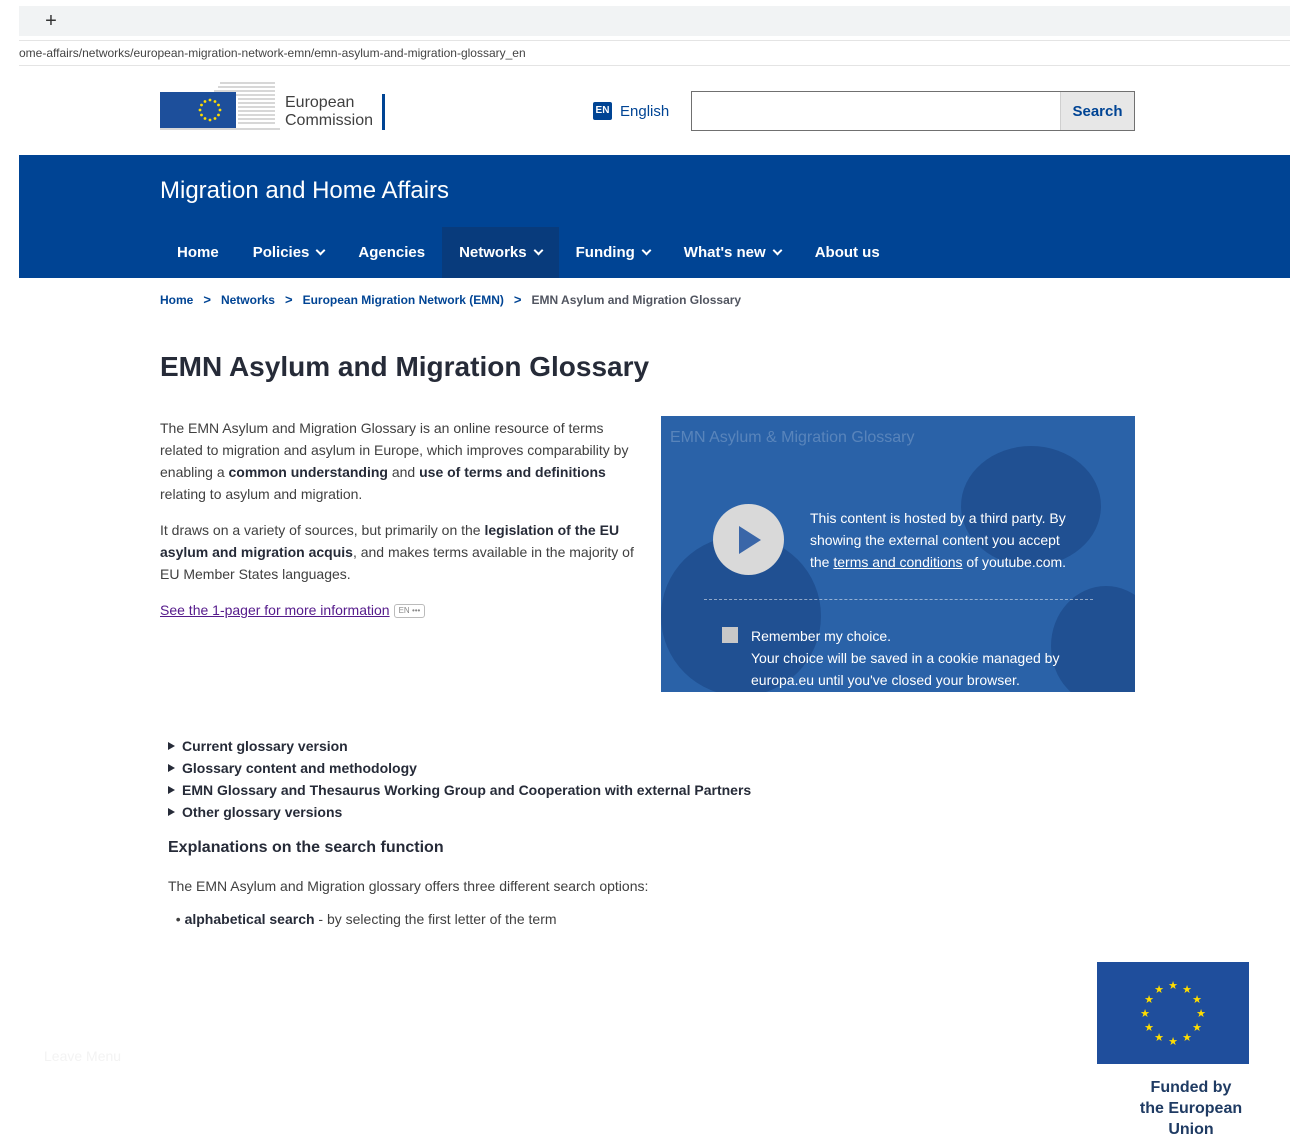 The image size is (1294, 1140). I want to click on search-explanations-heading: Explanations on the search function, so click(306, 847).